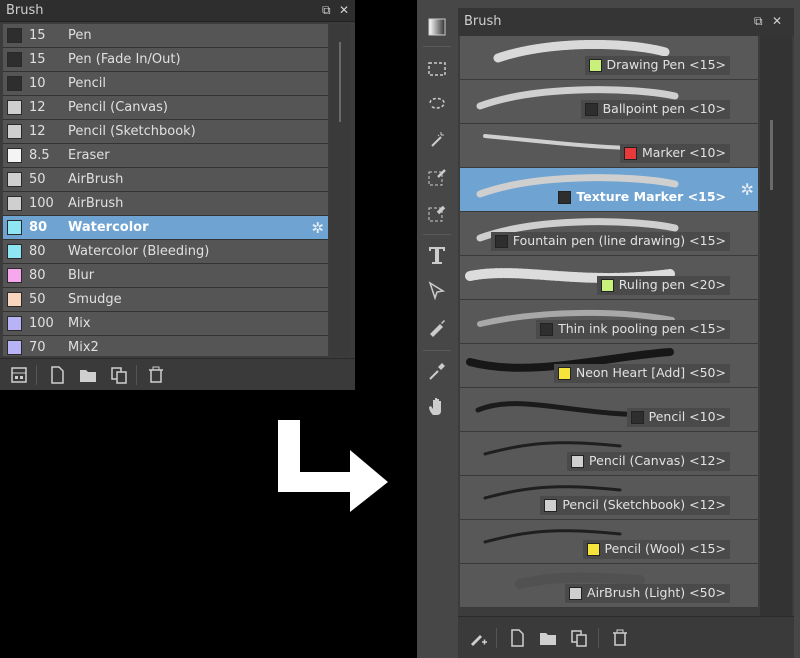 The height and width of the screenshot is (658, 800). Describe the element at coordinates (37, 275) in the screenshot. I see `brush-size: 80` at that location.